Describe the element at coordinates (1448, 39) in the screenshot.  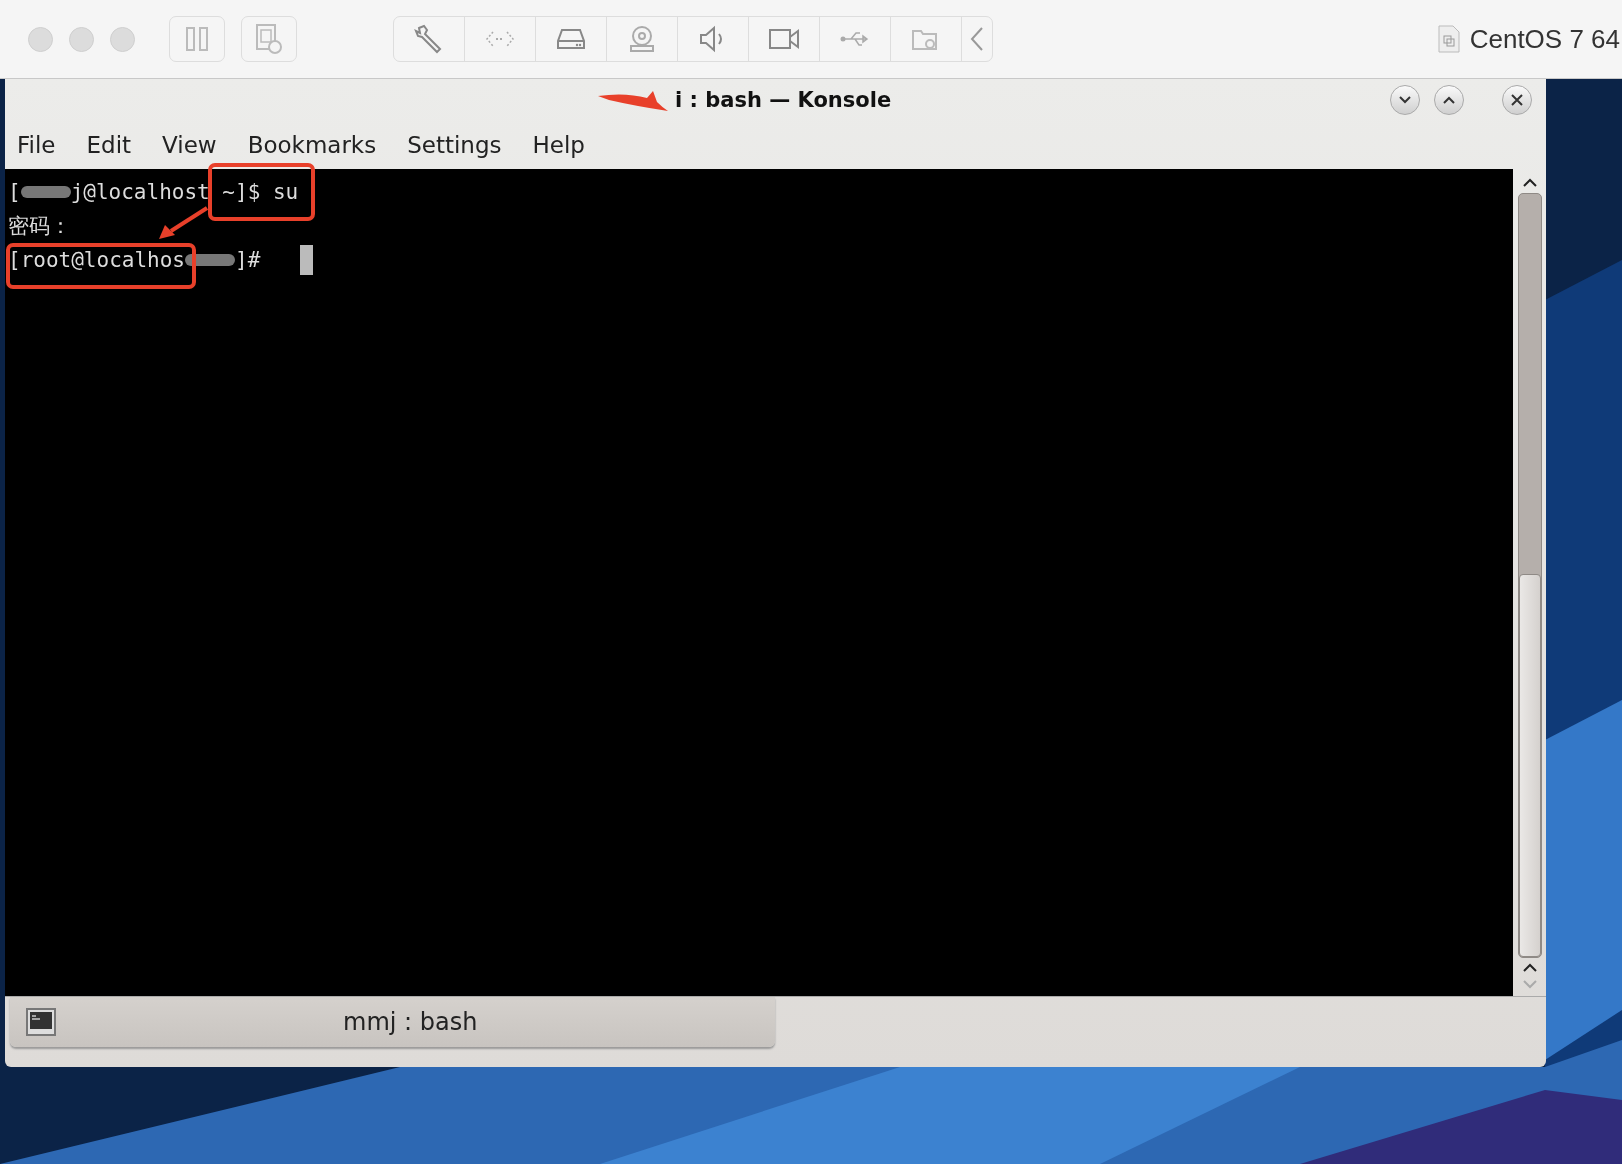
I see `document-icon` at that location.